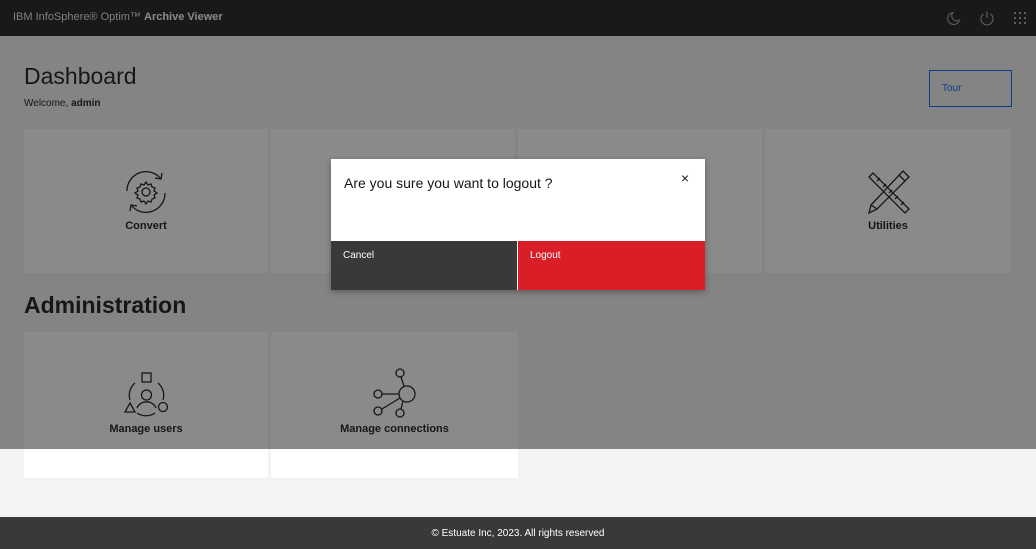  I want to click on logout-button: Logout, so click(611, 265).